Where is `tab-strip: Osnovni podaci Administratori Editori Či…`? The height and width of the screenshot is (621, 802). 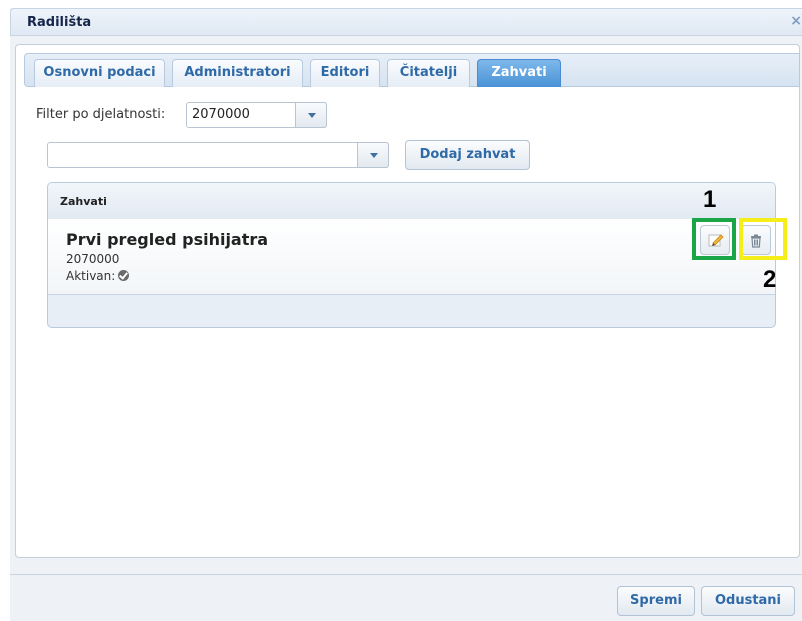
tab-strip: Osnovni podaci Administratori Editori Či… is located at coordinates (412, 70).